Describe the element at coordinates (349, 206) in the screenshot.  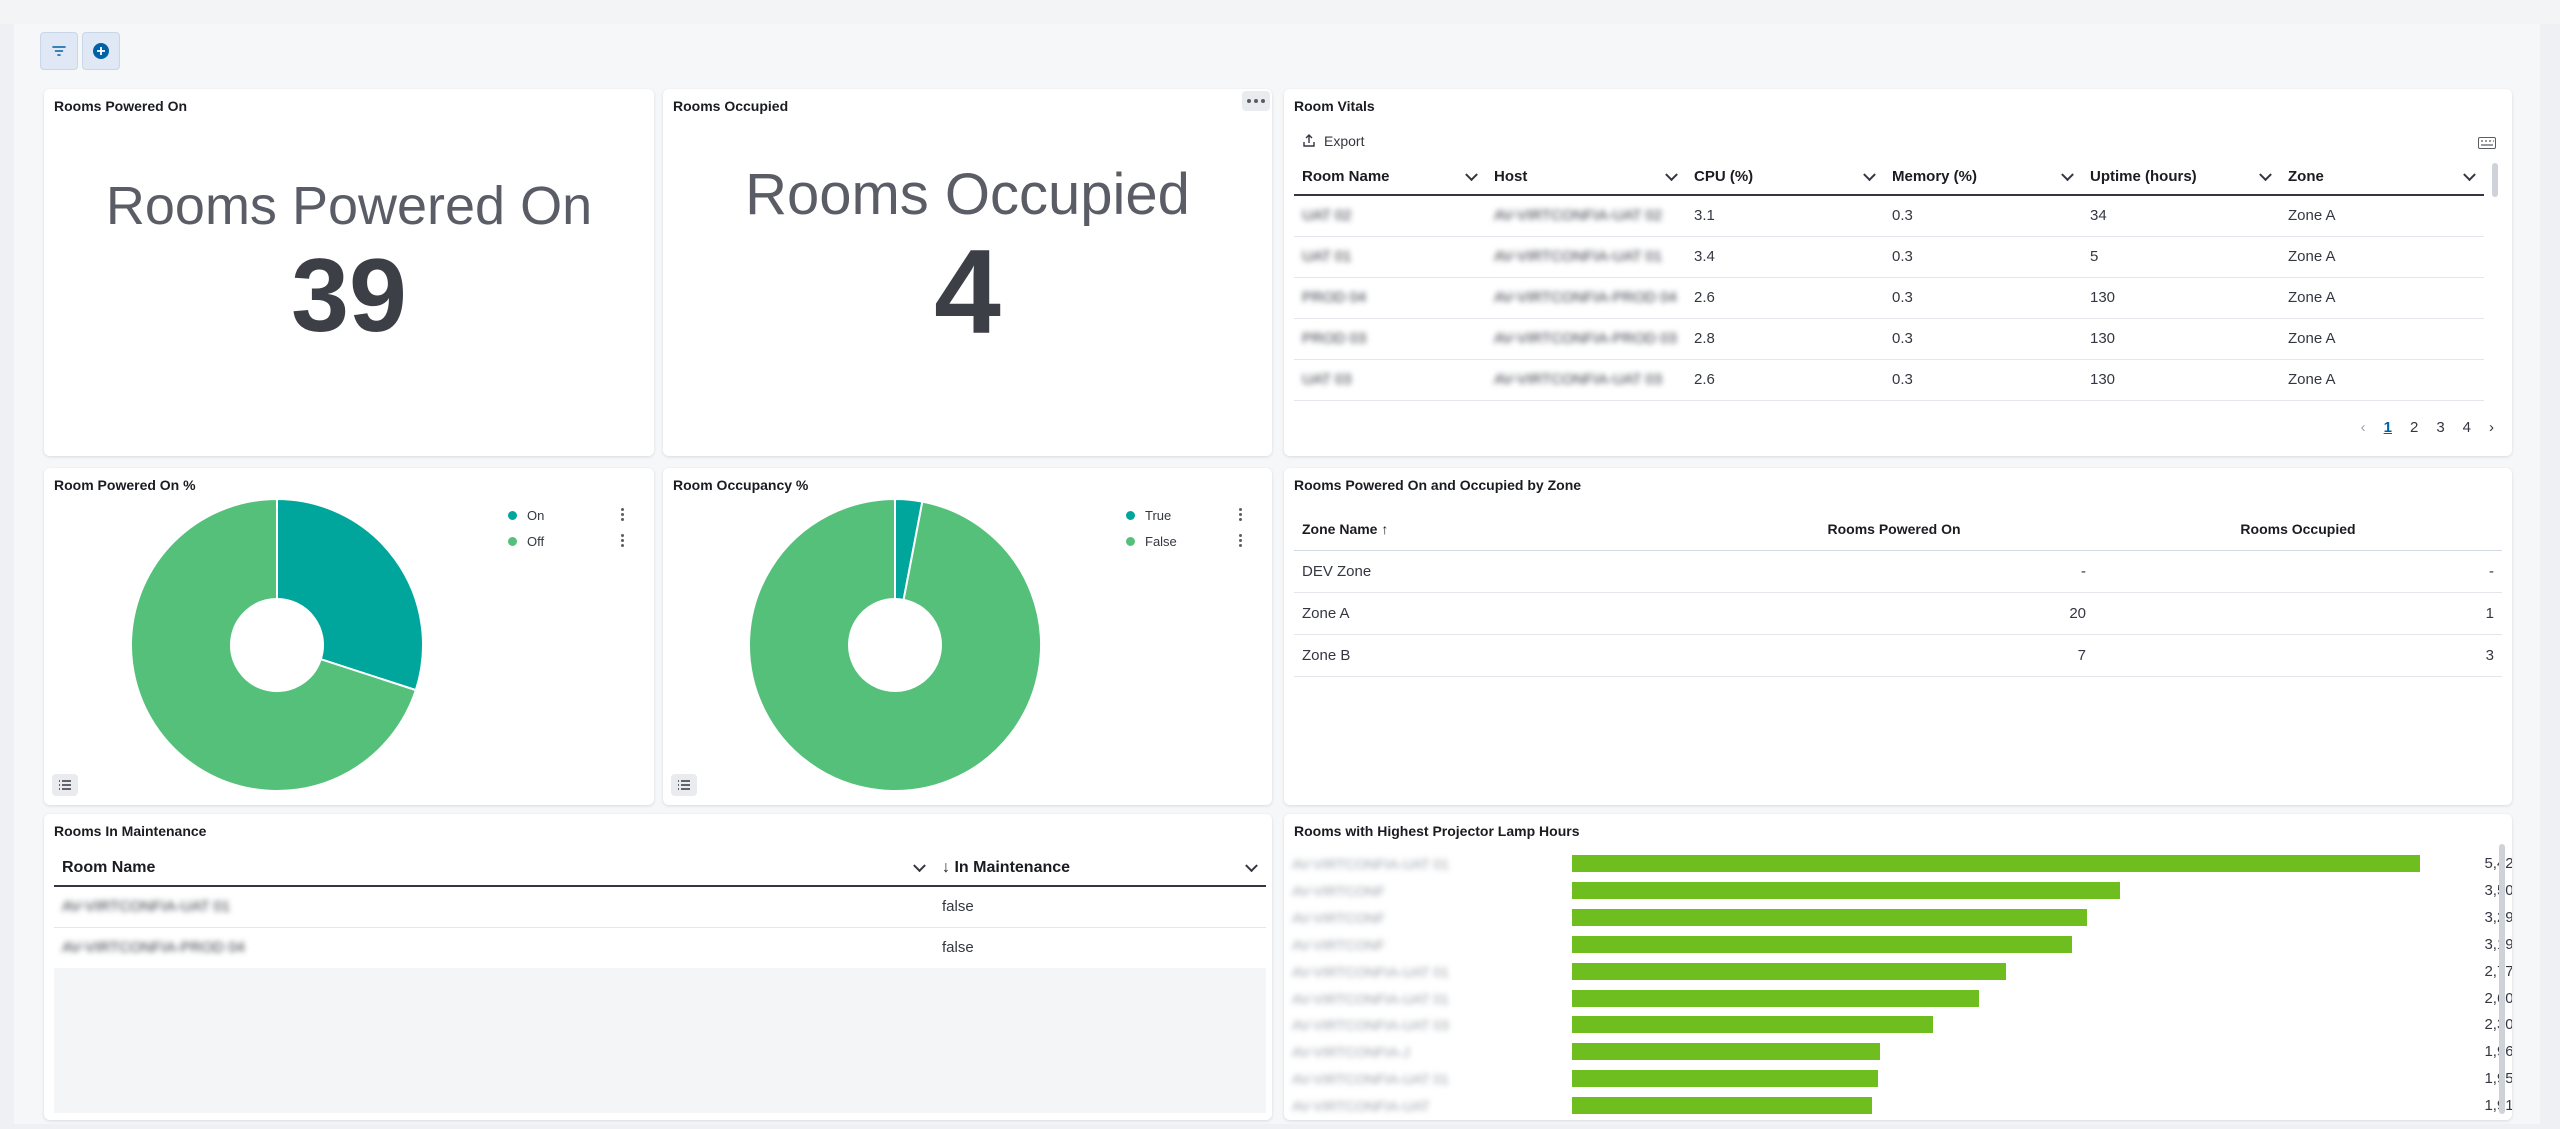
I see `metric-label: Rooms Powered On` at that location.